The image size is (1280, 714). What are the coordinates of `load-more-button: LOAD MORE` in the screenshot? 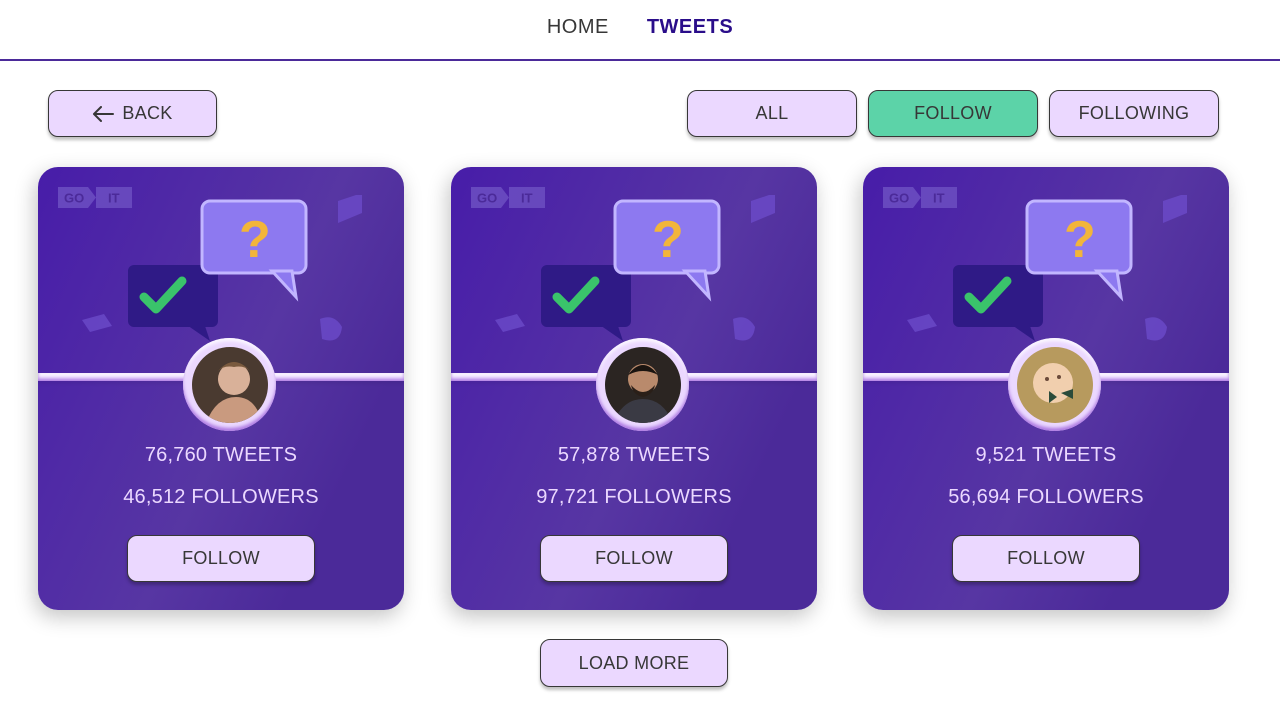 It's located at (634, 663).